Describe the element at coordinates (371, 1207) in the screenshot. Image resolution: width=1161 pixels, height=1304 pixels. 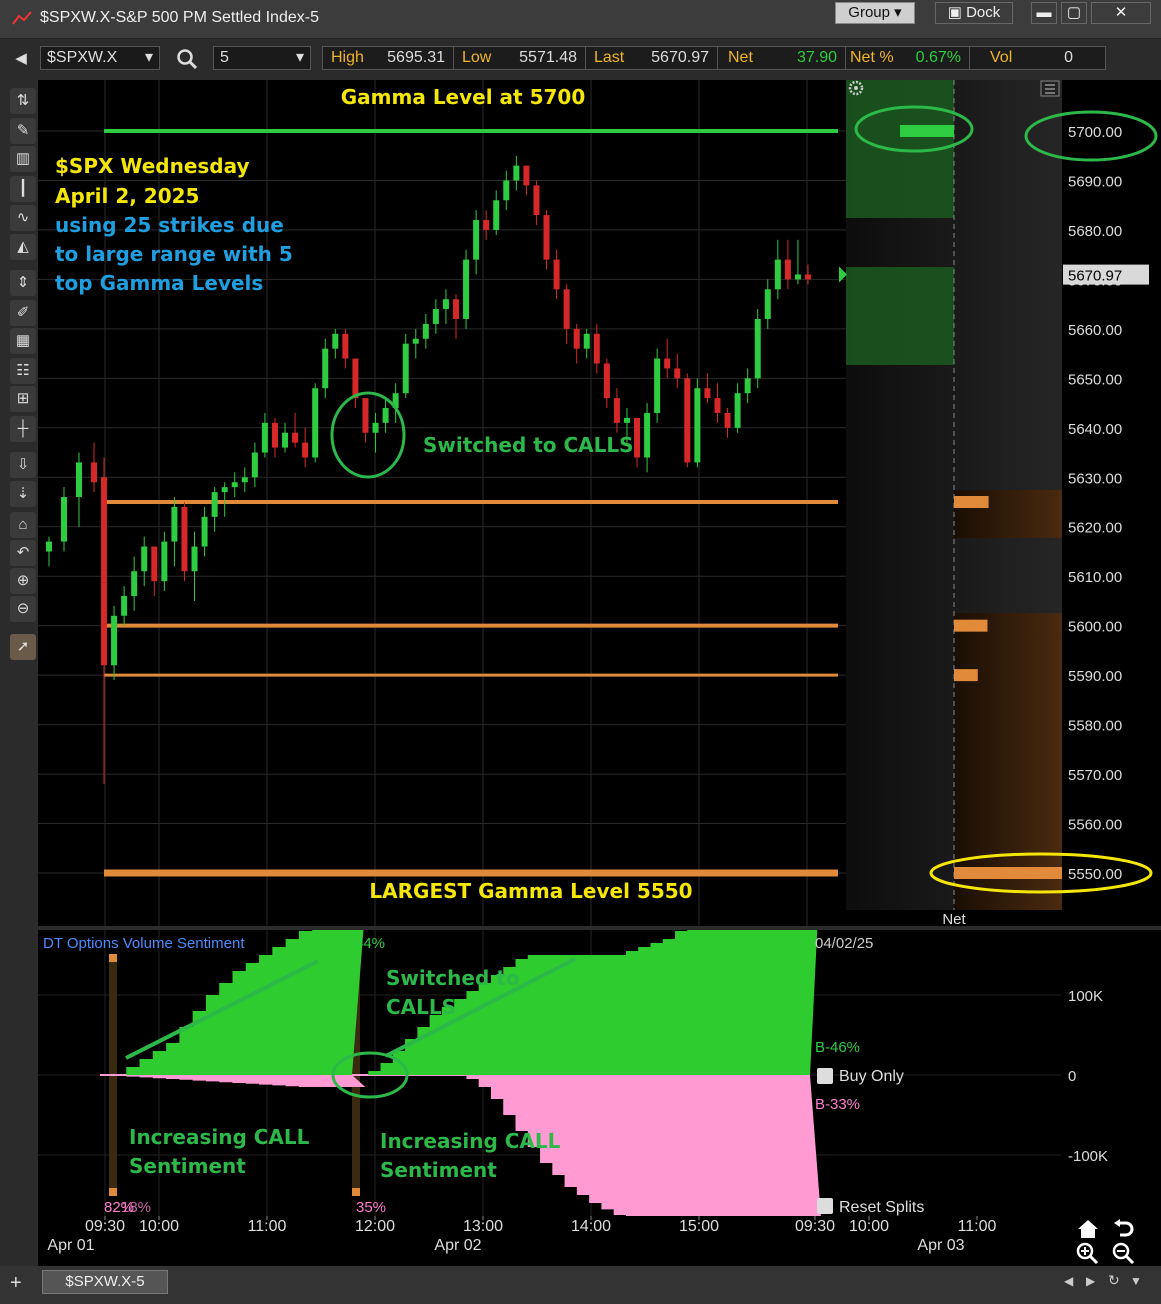
I see `pct-mid-label: 35%` at that location.